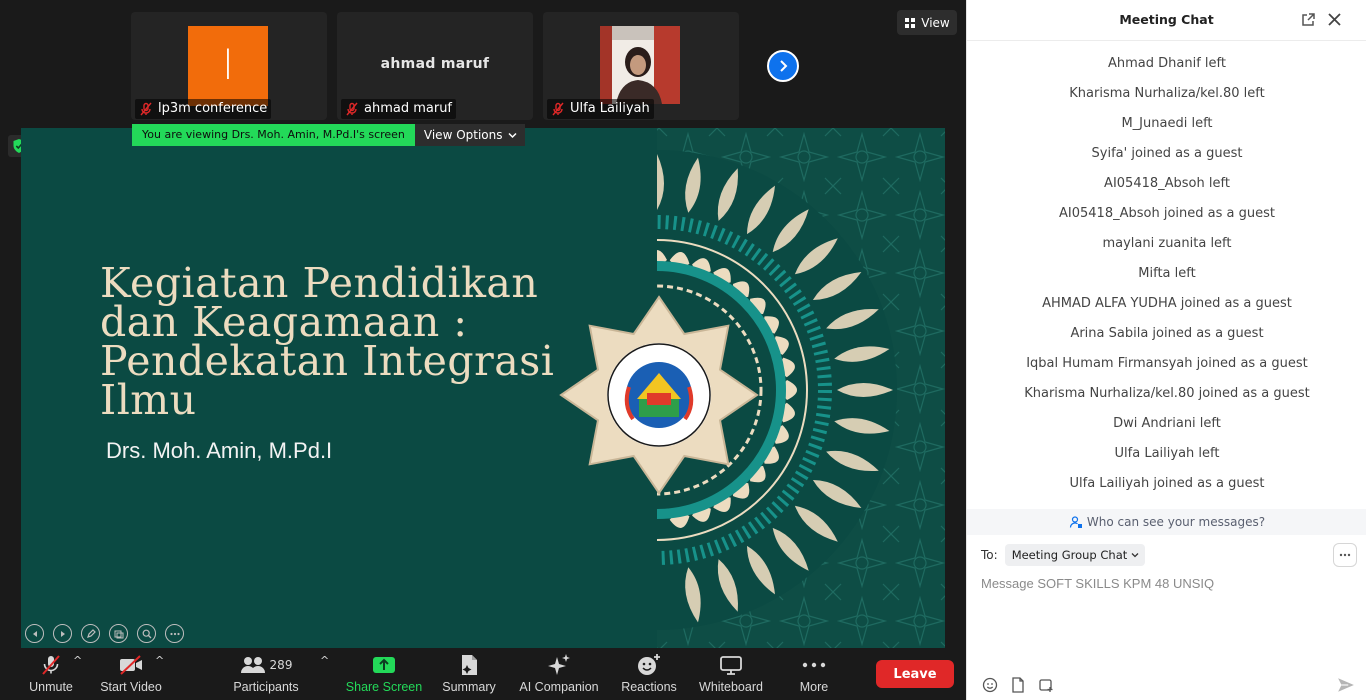 This screenshot has width=1366, height=700. I want to click on annotate-pen-button, so click(90, 633).